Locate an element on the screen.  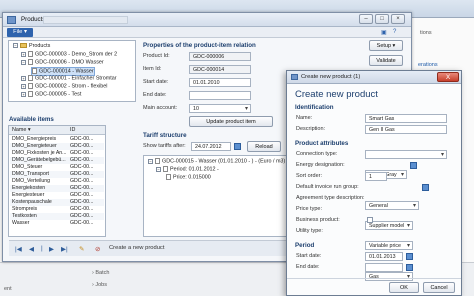
period-node: − Period: 01.01.2012 - is located at coordinates (187, 169).